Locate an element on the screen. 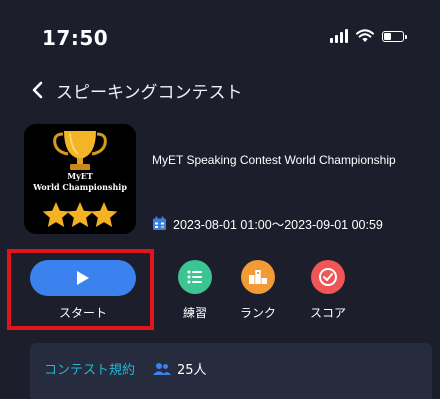 This screenshot has width=440, height=399. score-button: スコア is located at coordinates (328, 292).